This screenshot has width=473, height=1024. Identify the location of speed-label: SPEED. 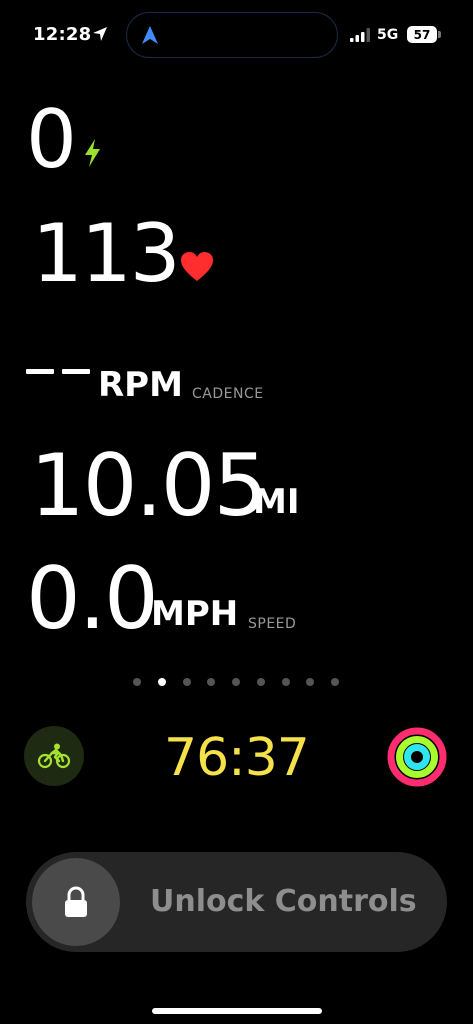
(272, 624).